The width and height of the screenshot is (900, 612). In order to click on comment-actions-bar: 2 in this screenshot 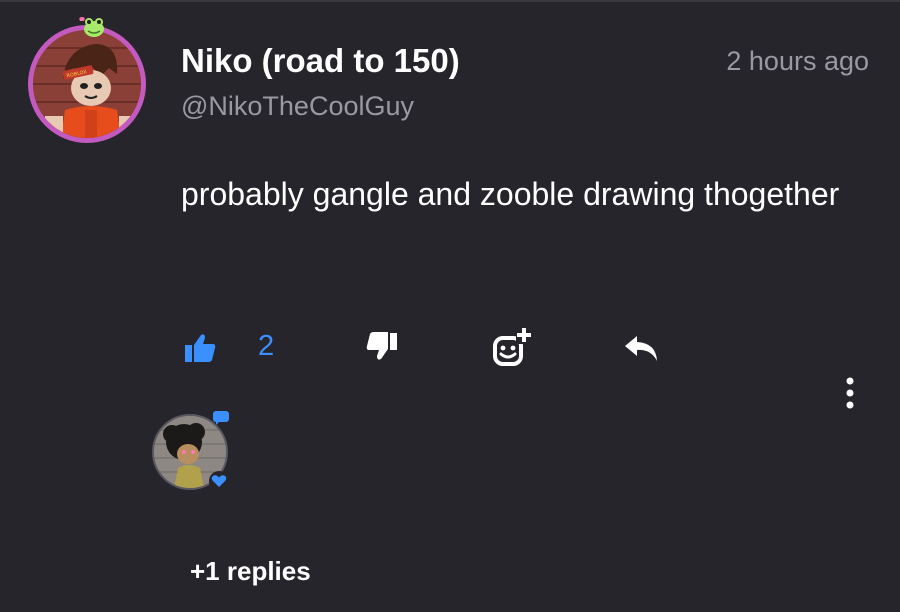, I will do `click(450, 348)`.